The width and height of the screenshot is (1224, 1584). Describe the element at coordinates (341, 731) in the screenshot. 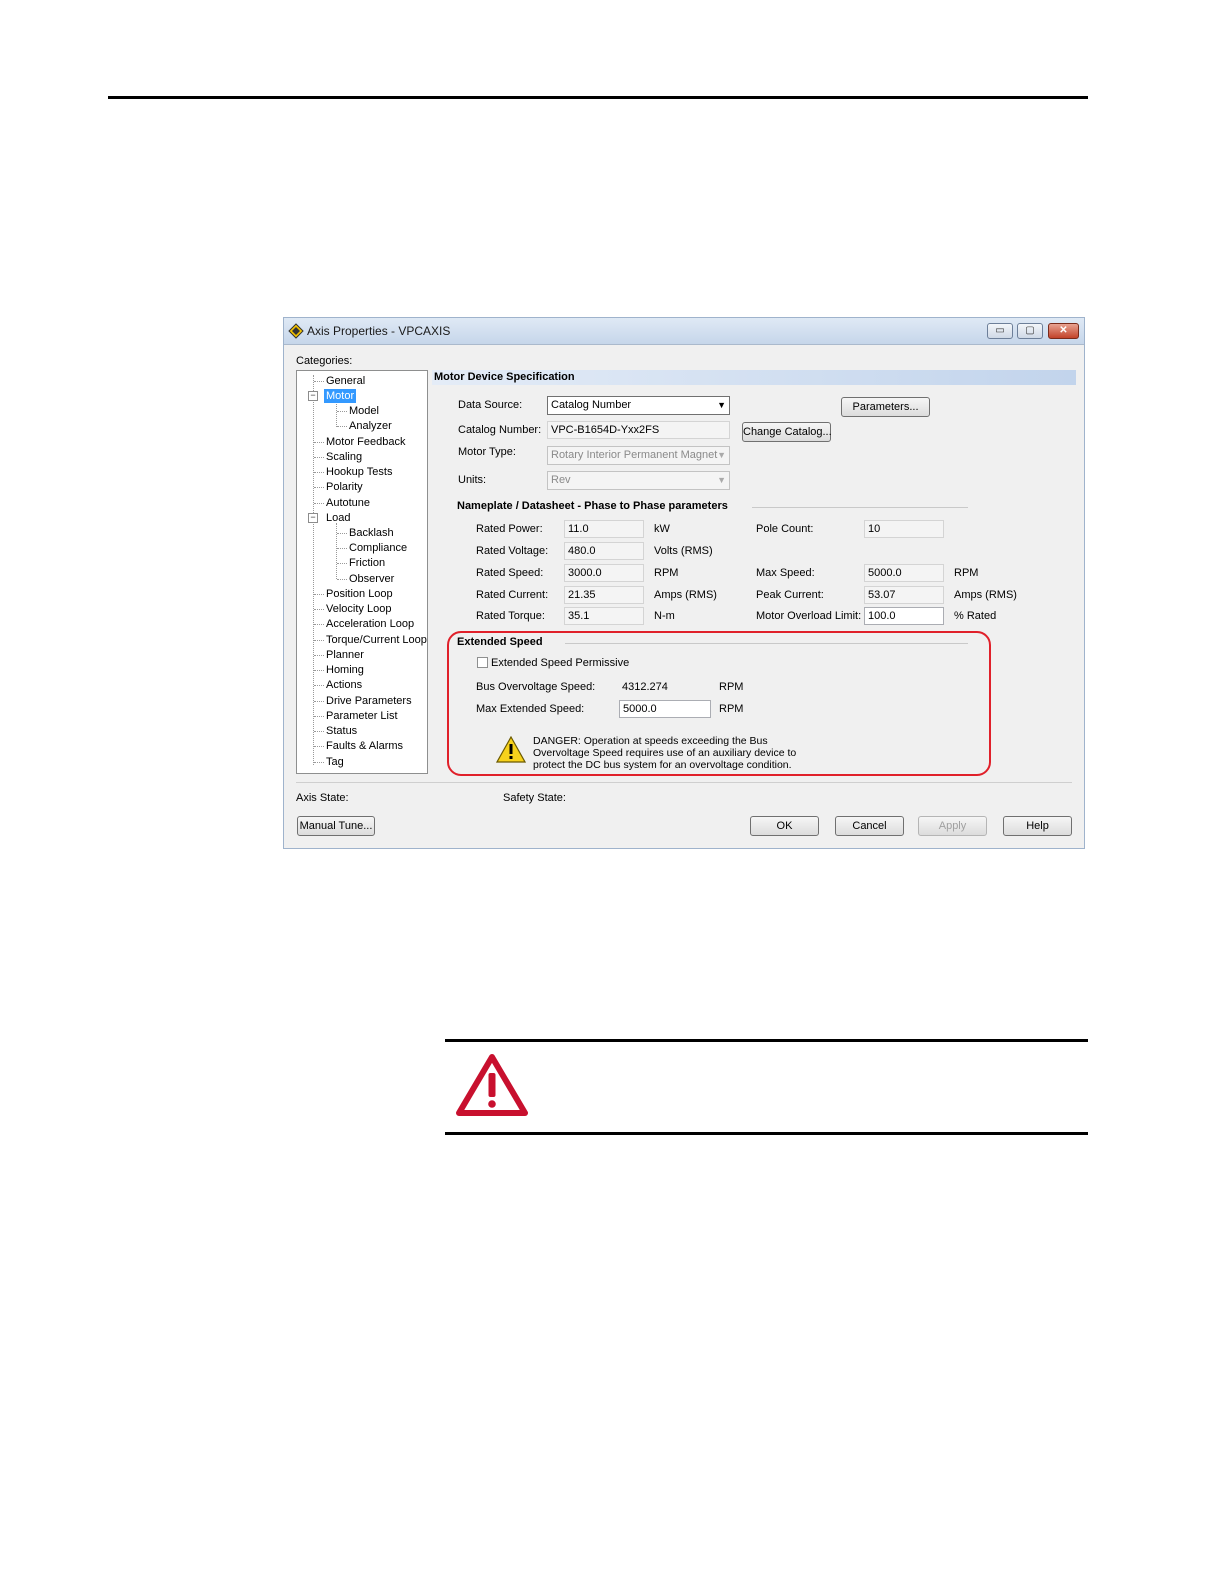

I see `tree-item-status: Status` at that location.